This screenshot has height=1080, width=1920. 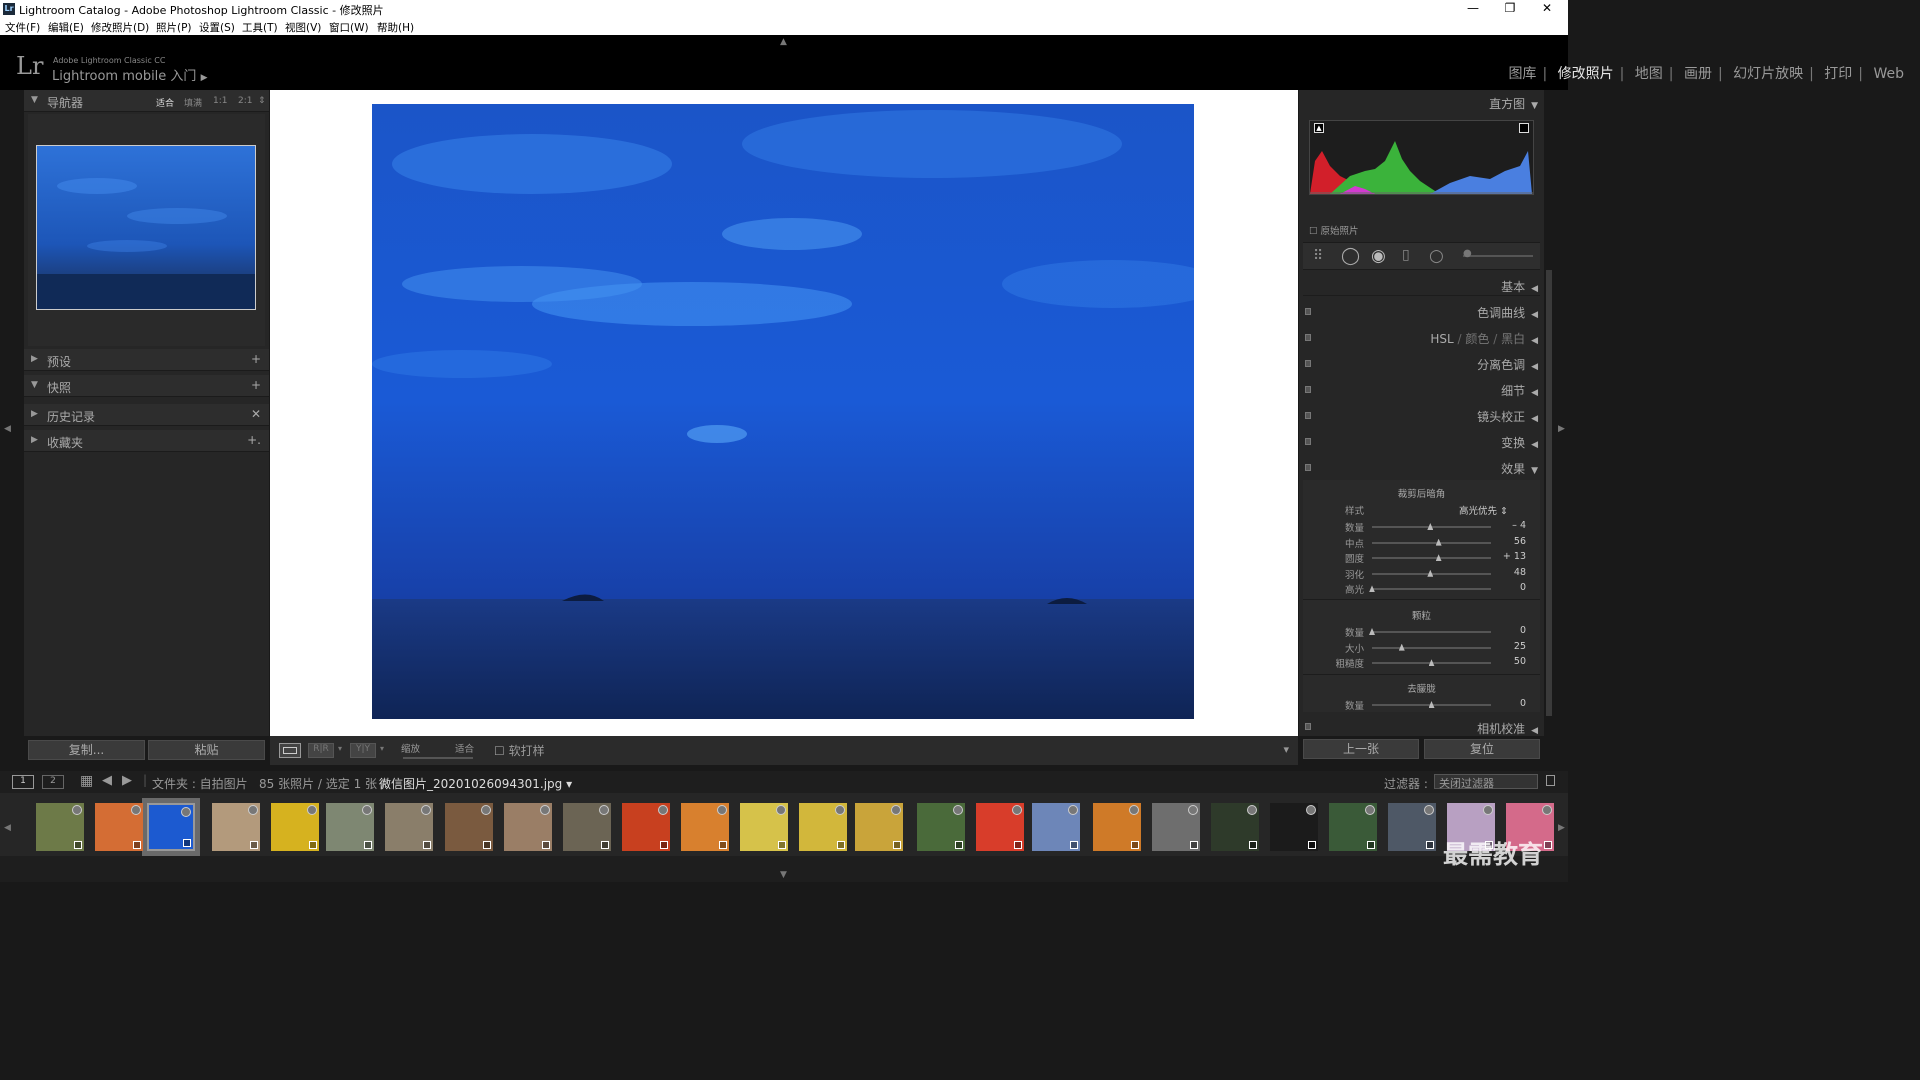 What do you see at coordinates (879, 827) in the screenshot?
I see `thumbnail-yellow-flowers` at bounding box center [879, 827].